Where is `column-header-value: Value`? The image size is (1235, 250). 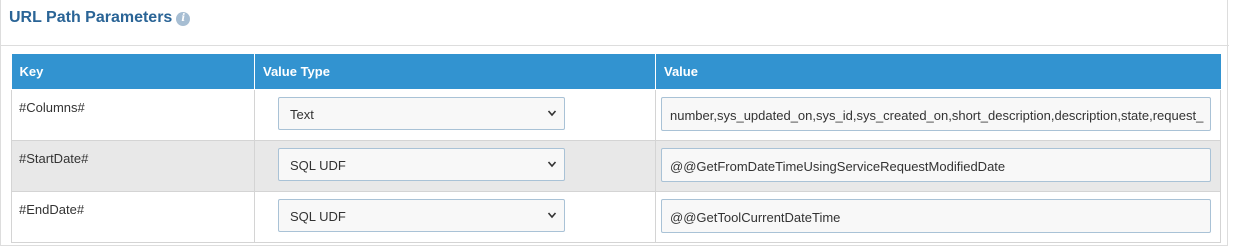 column-header-value: Value is located at coordinates (938, 72).